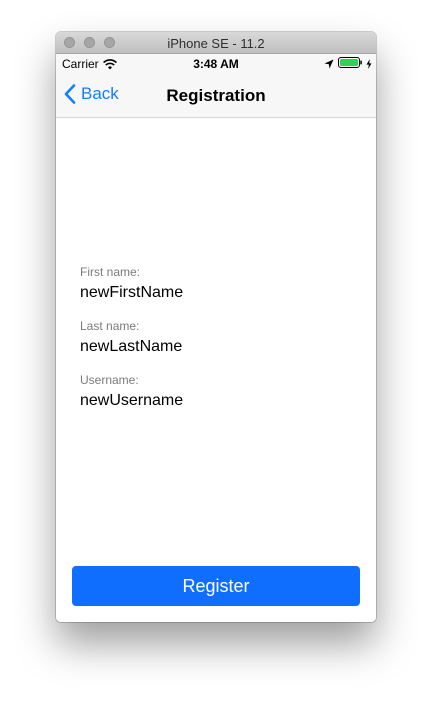 Image resolution: width=432 pixels, height=702 pixels. I want to click on navigation-bar: Back Registration, so click(216, 96).